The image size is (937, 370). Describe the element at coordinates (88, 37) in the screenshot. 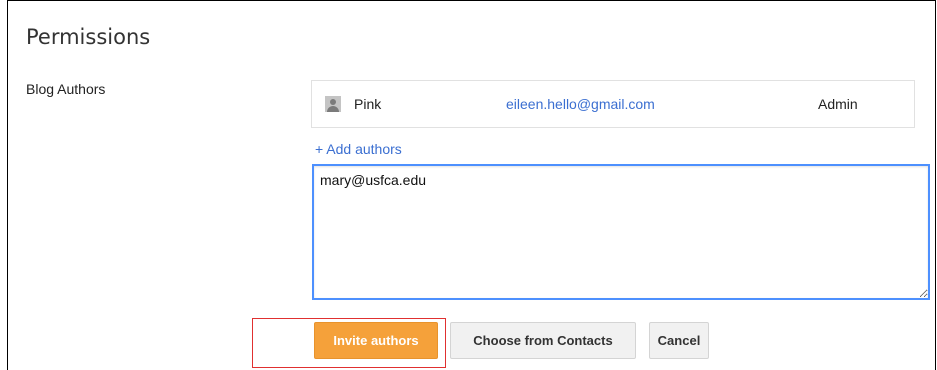

I see `page-title: Permissions` at that location.